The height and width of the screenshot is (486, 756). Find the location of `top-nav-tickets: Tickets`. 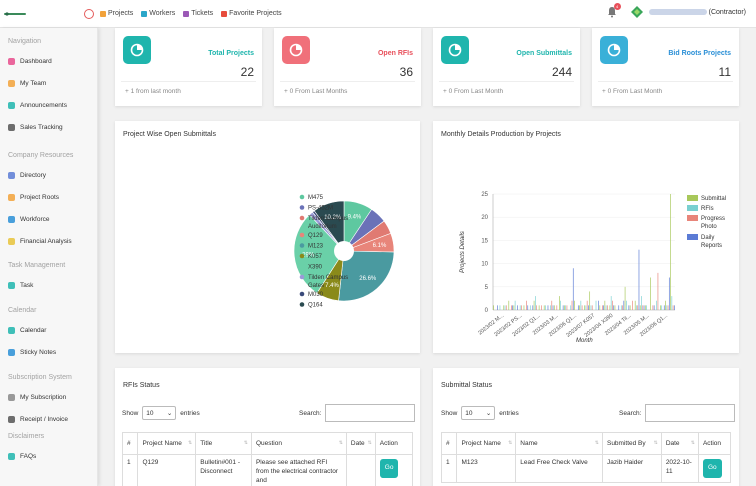

top-nav-tickets: Tickets is located at coordinates (198, 13).